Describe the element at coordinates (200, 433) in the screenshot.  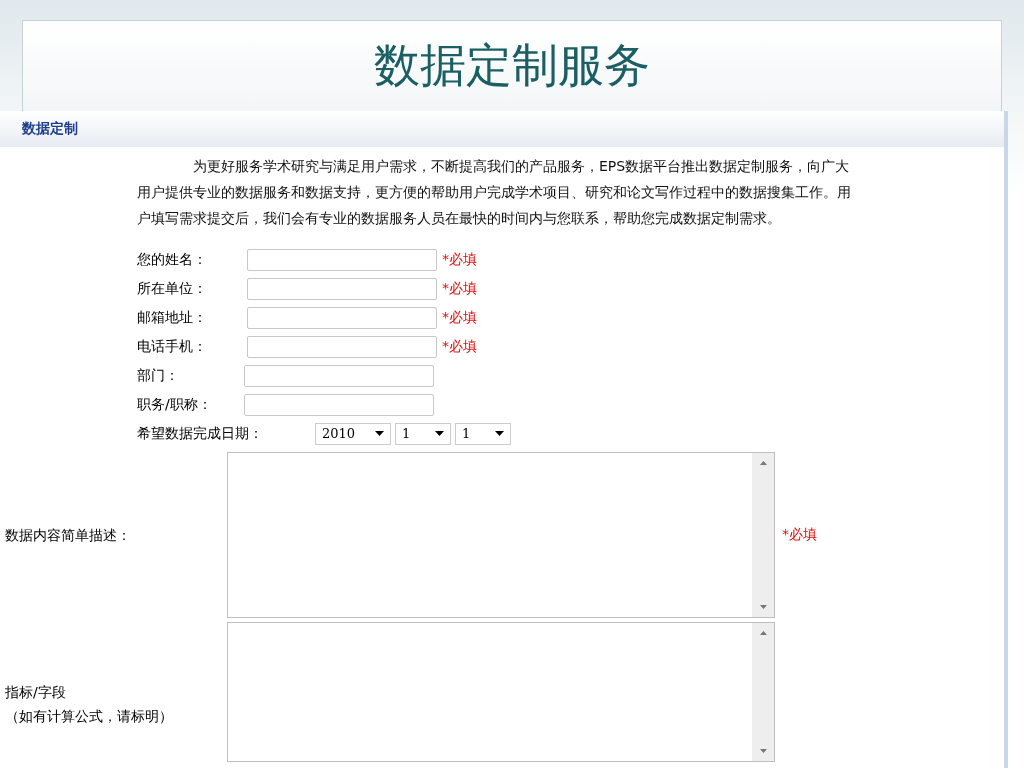
I see `field-label: 希望数据完成日期：` at that location.